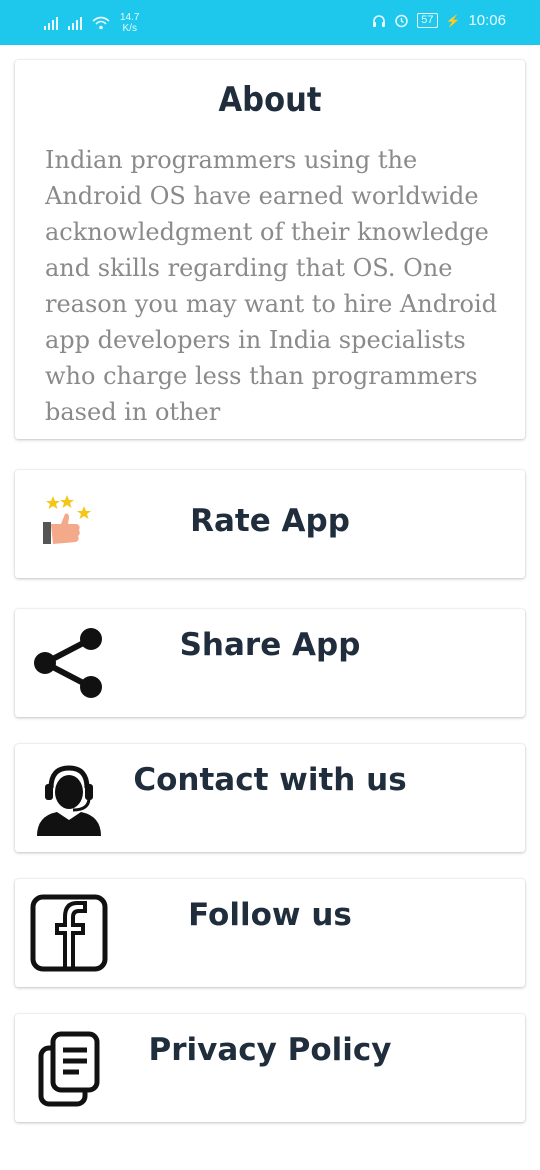 The width and height of the screenshot is (540, 1170). I want to click on wifi-icon, so click(101, 23).